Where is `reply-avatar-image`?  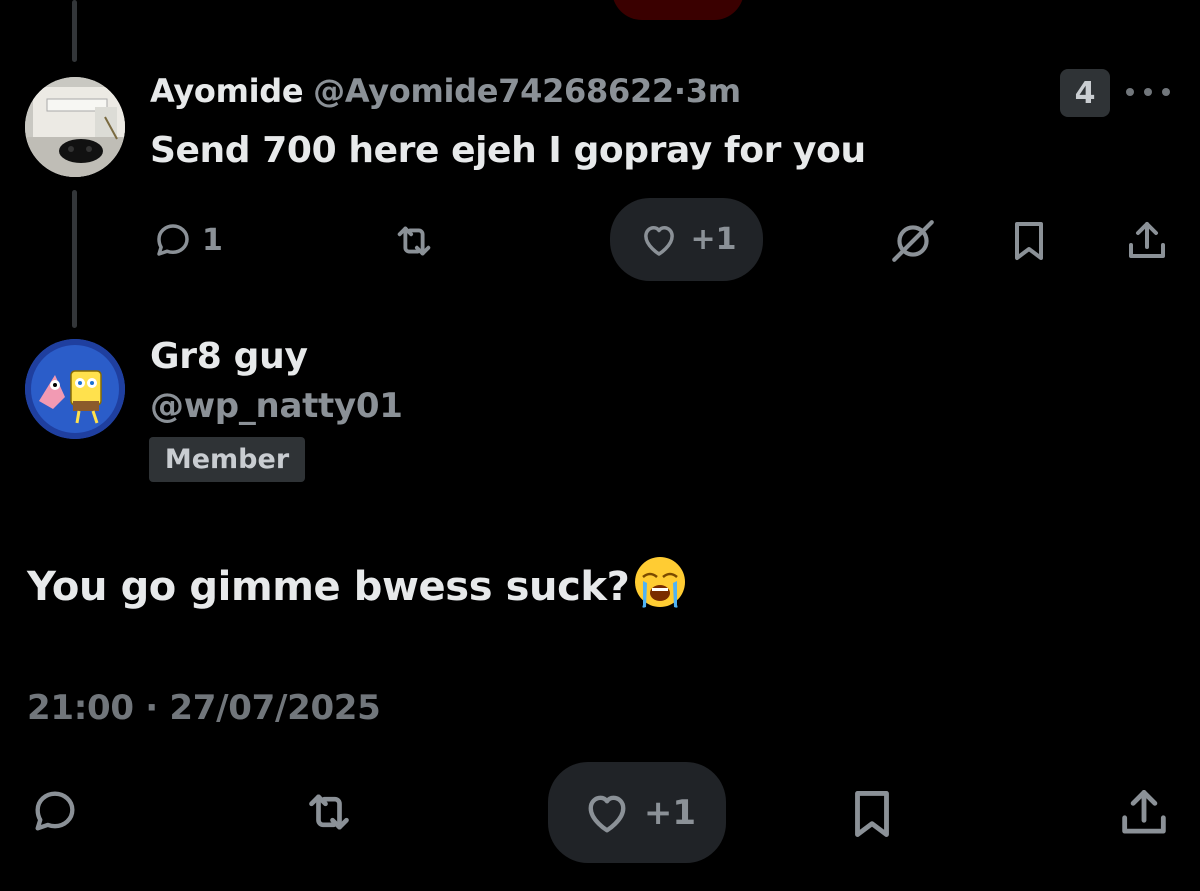 reply-avatar-image is located at coordinates (75, 127).